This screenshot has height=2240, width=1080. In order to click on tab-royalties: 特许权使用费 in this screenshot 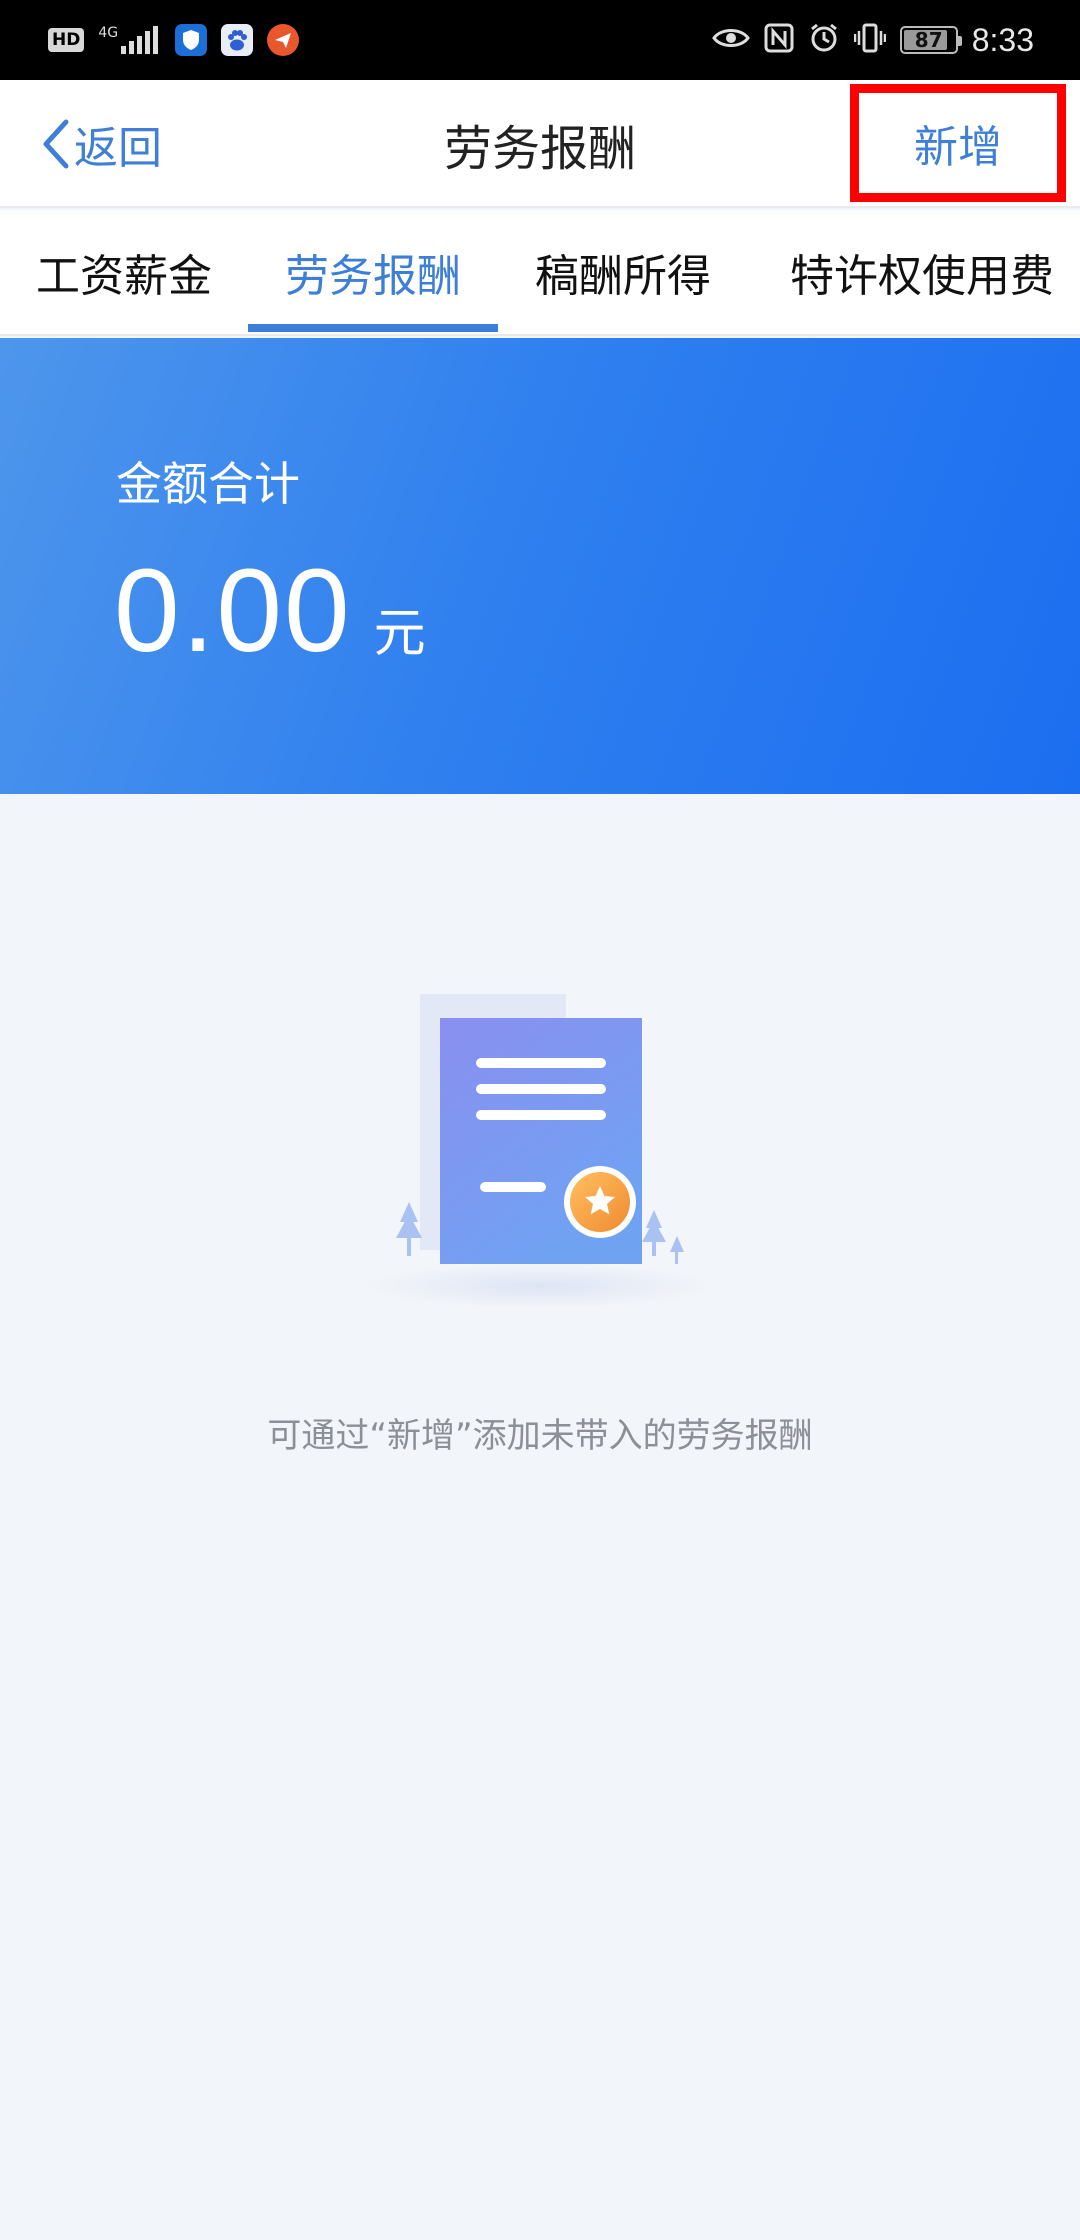, I will do `click(922, 272)`.